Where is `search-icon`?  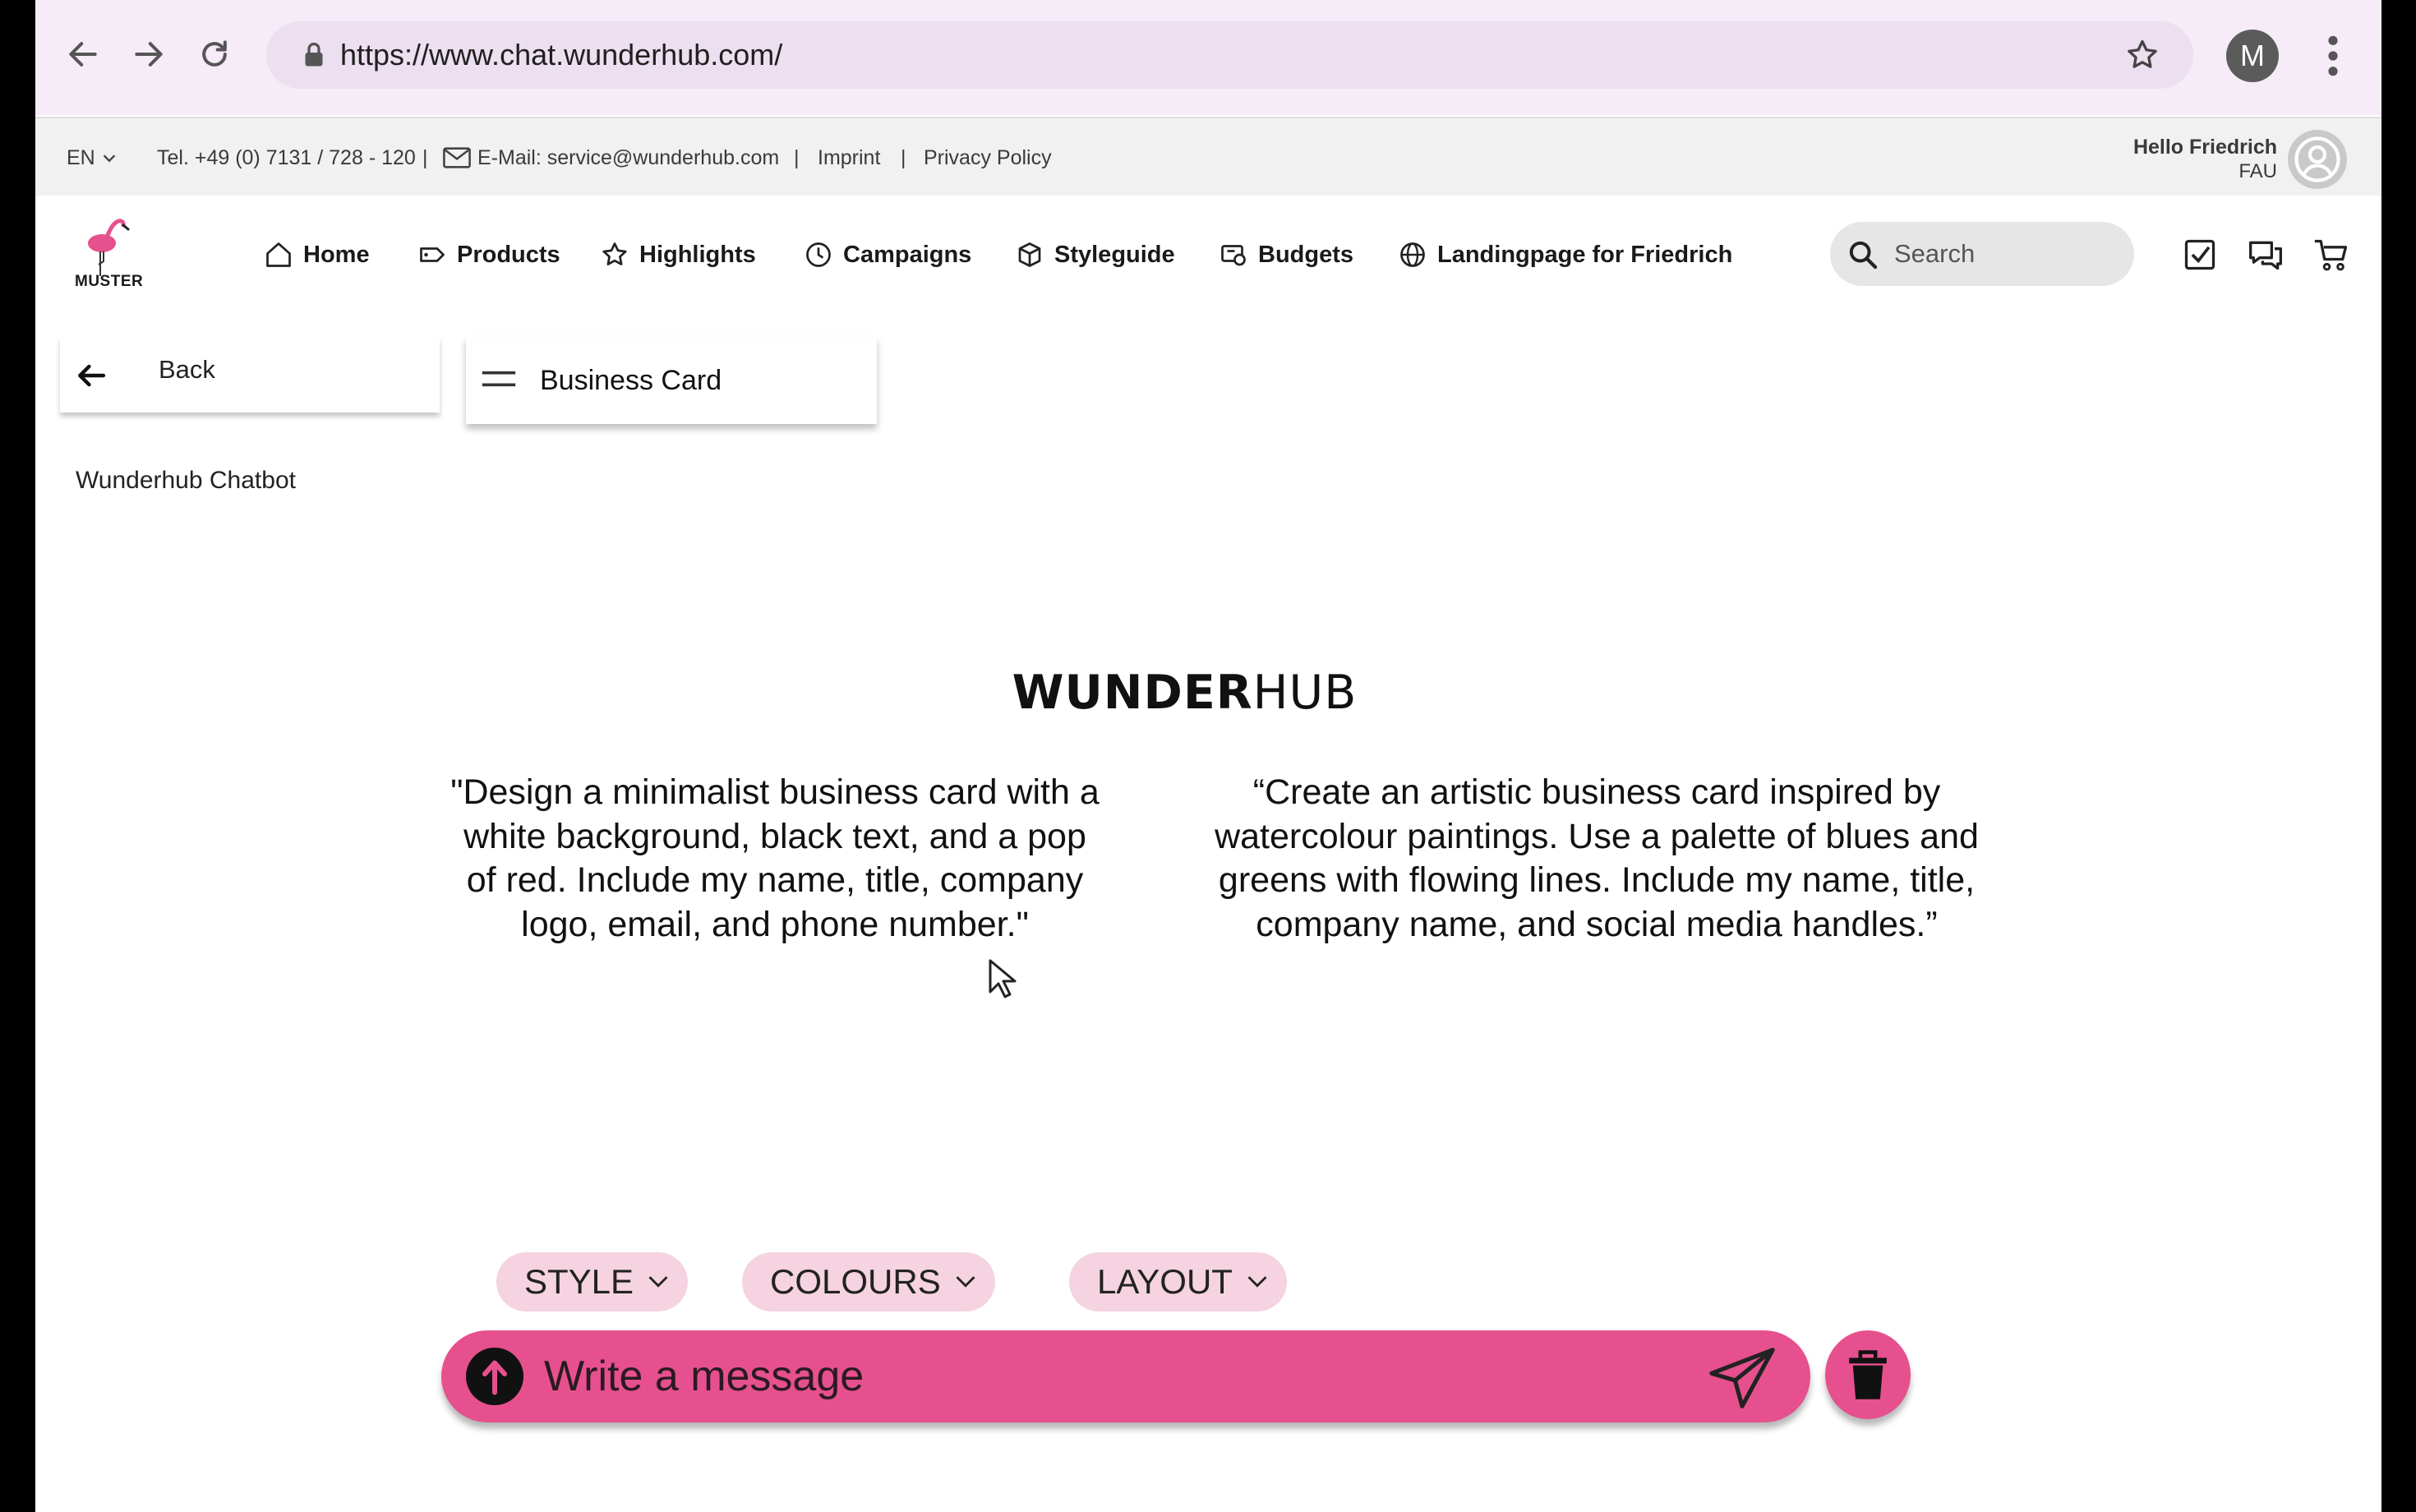 search-icon is located at coordinates (1864, 255).